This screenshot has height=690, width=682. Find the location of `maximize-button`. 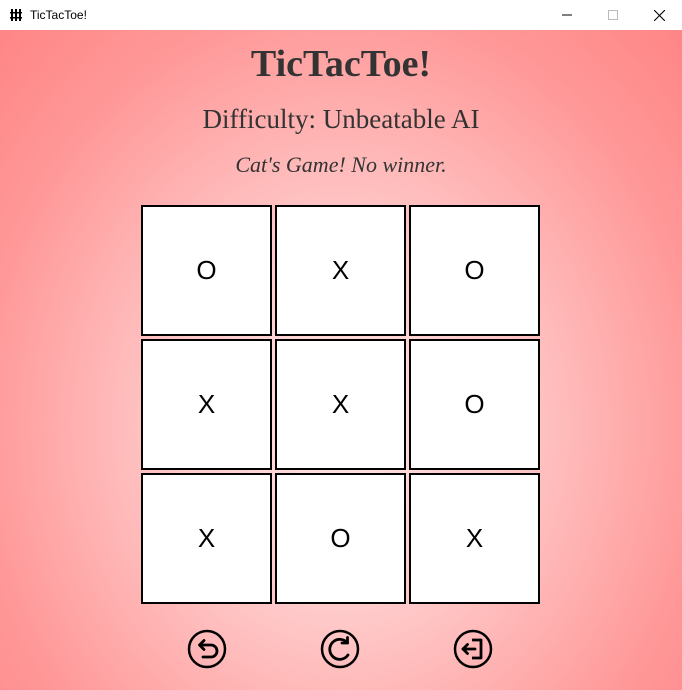

maximize-button is located at coordinates (613, 15).